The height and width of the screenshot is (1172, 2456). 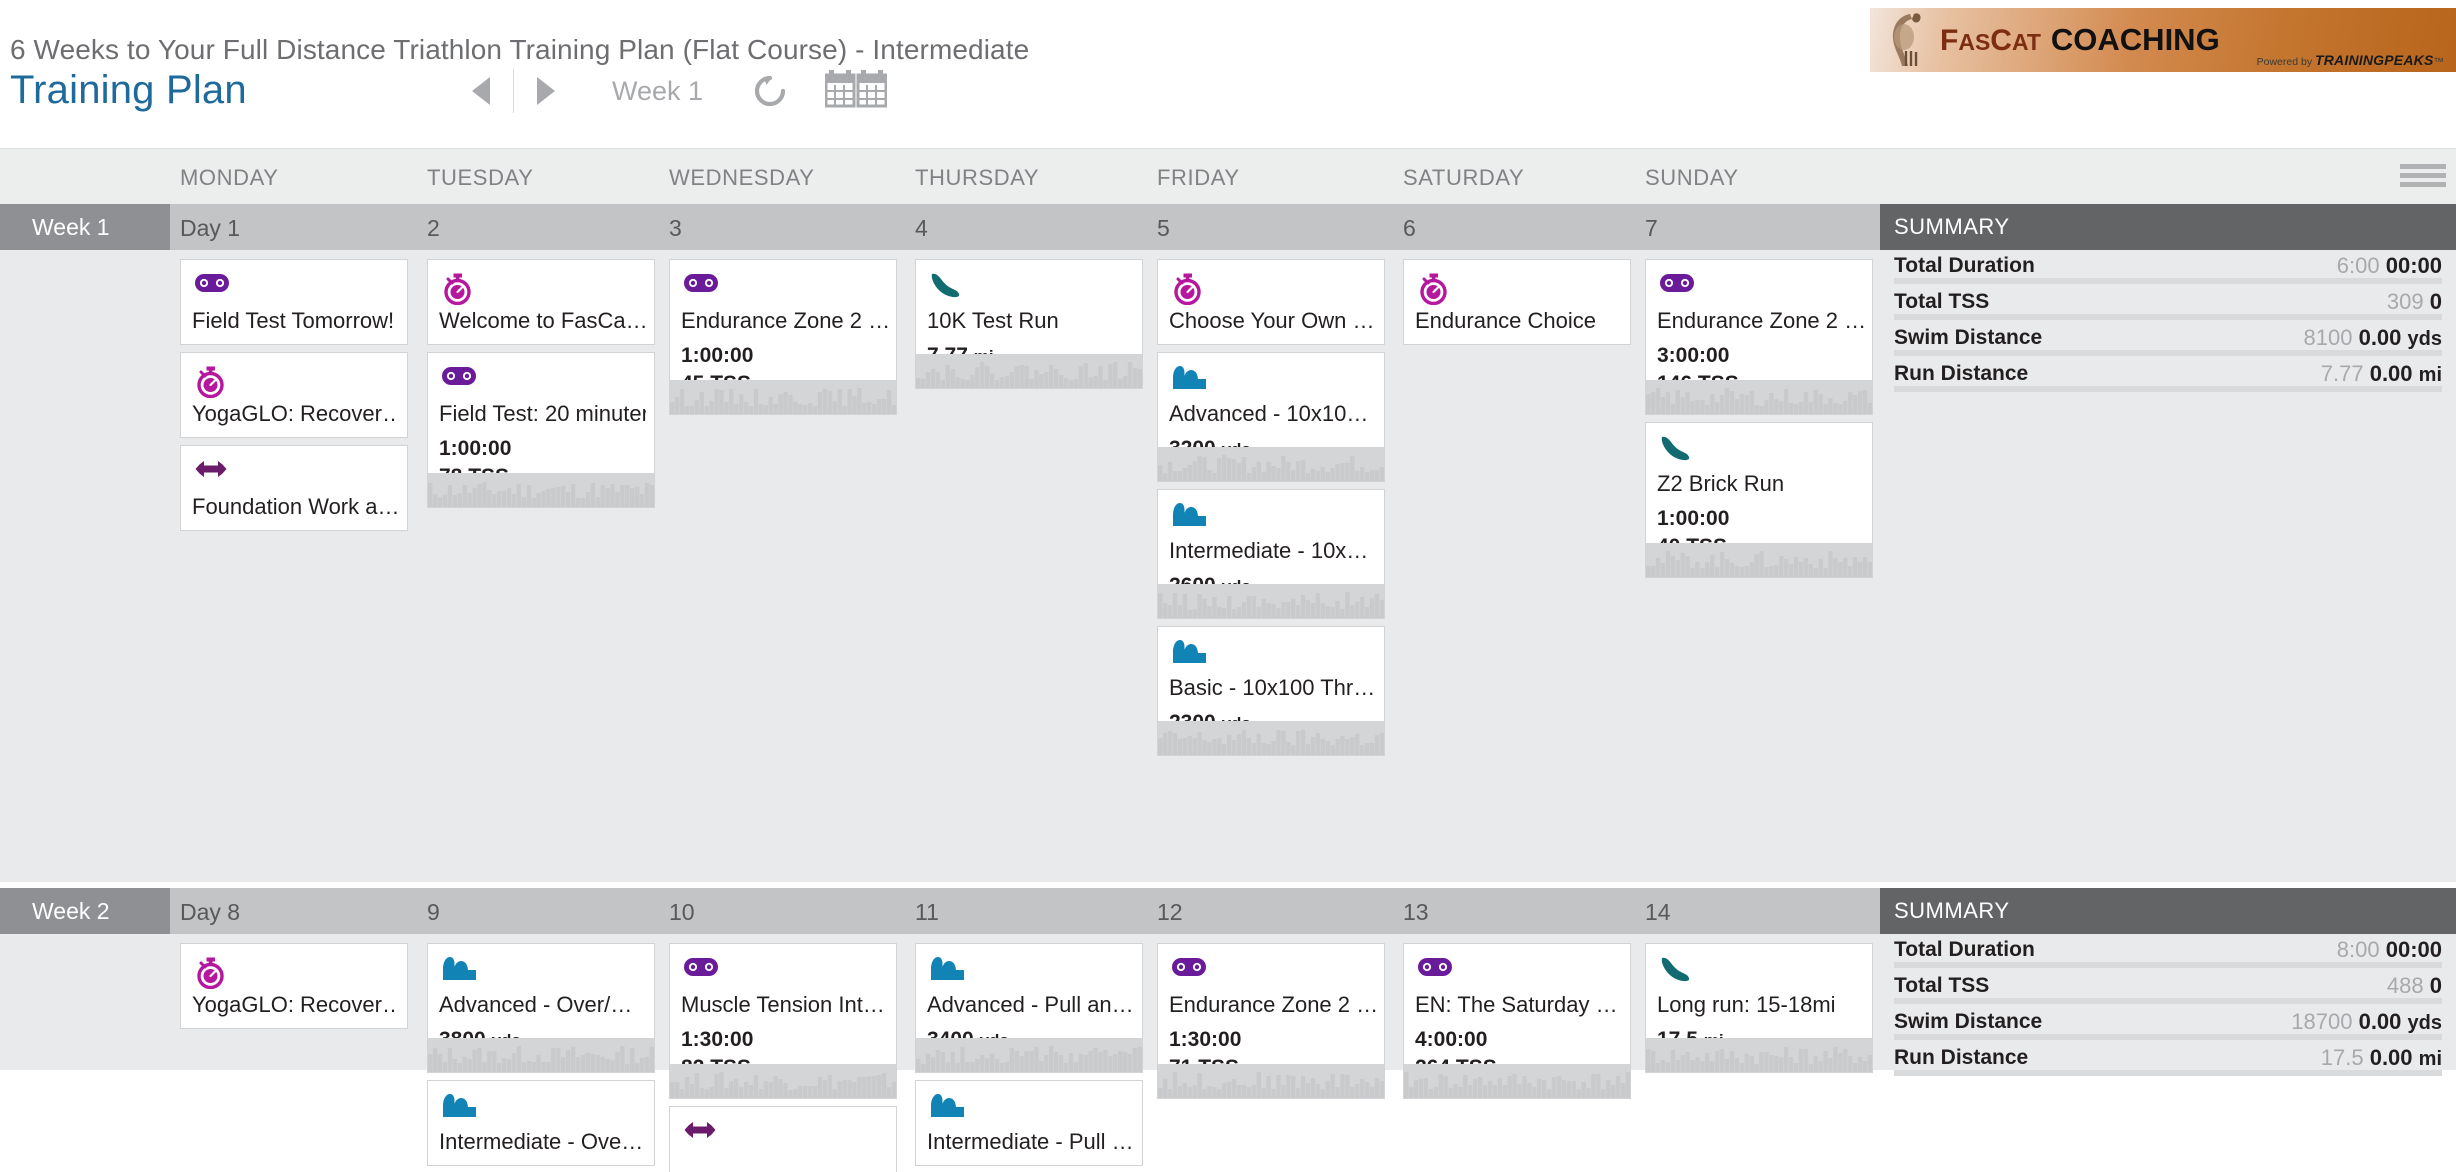 I want to click on workout-card: Field Test Tomorrow!, so click(x=294, y=302).